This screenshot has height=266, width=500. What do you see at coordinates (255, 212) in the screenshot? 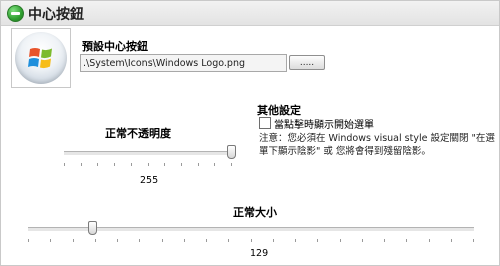
I see `normal-size-label: 正常大小` at bounding box center [255, 212].